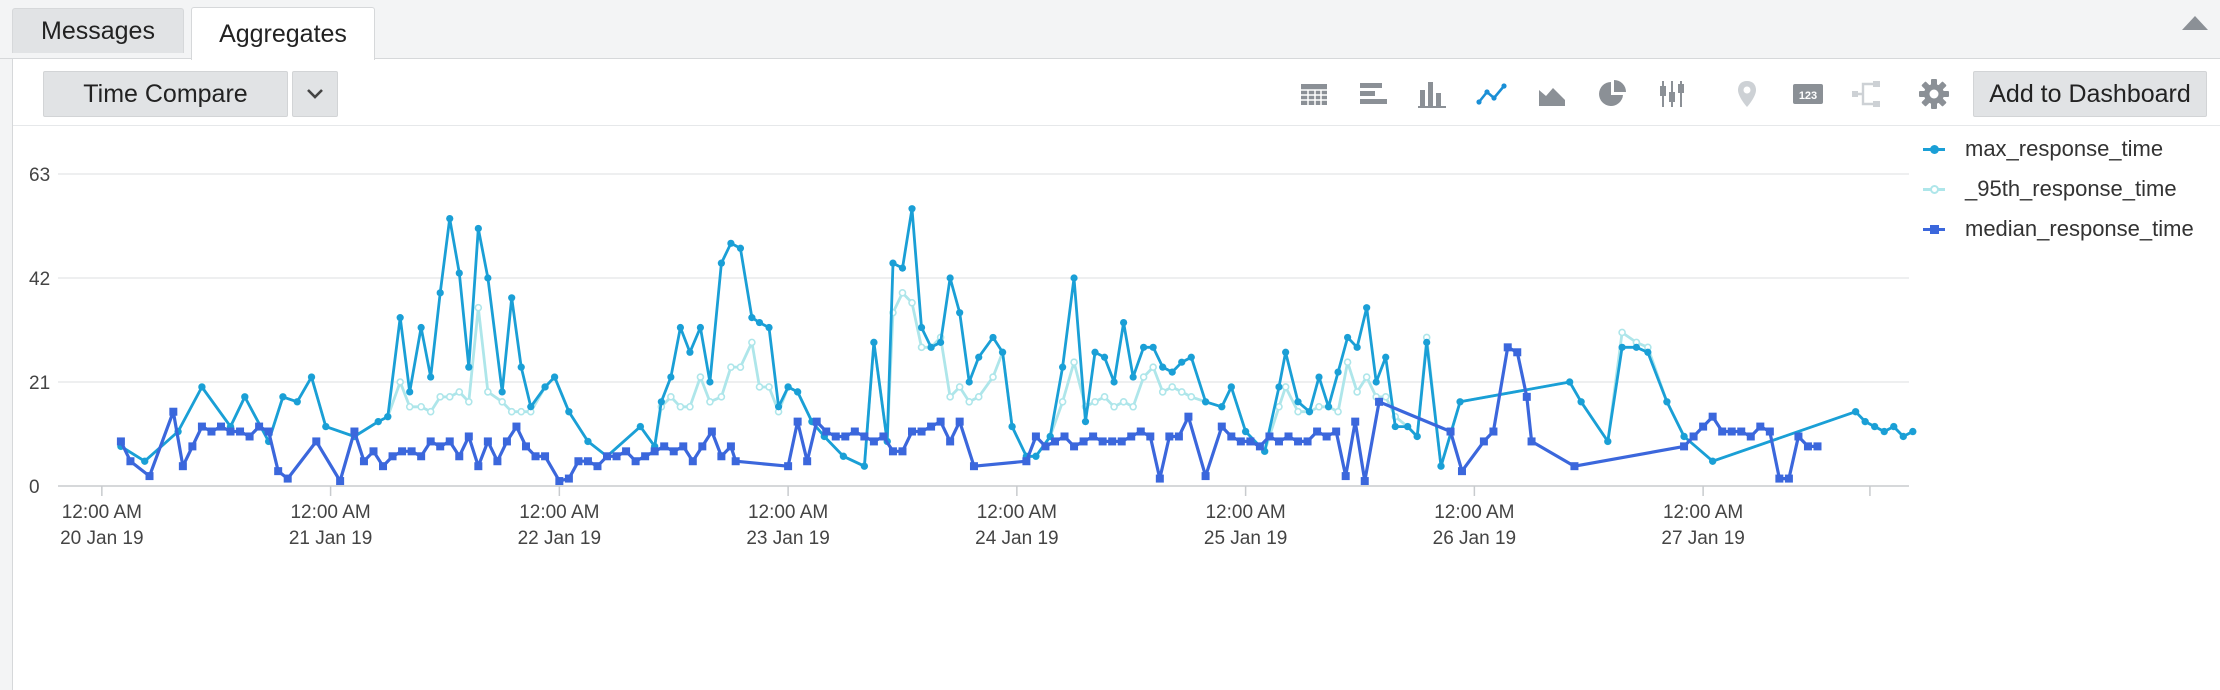 The height and width of the screenshot is (690, 2220). I want to click on y-tick-label: 21, so click(39, 383).